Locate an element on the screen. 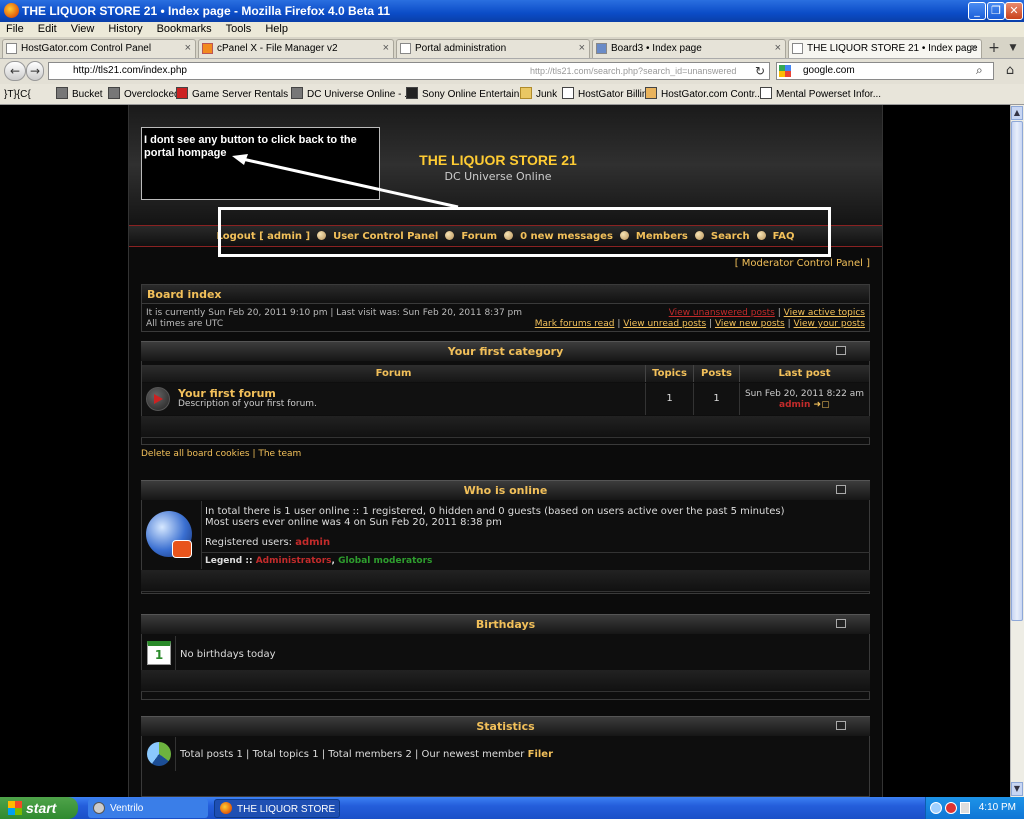  board-index-title: Board index is located at coordinates (505, 294).